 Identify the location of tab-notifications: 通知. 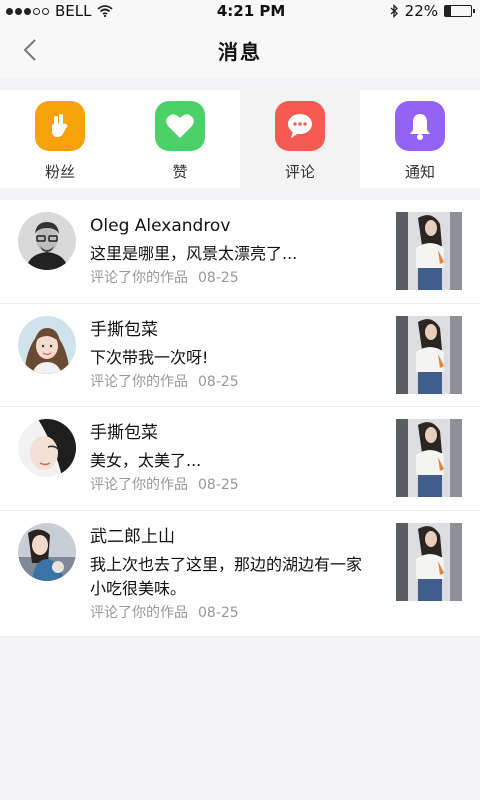
(420, 139).